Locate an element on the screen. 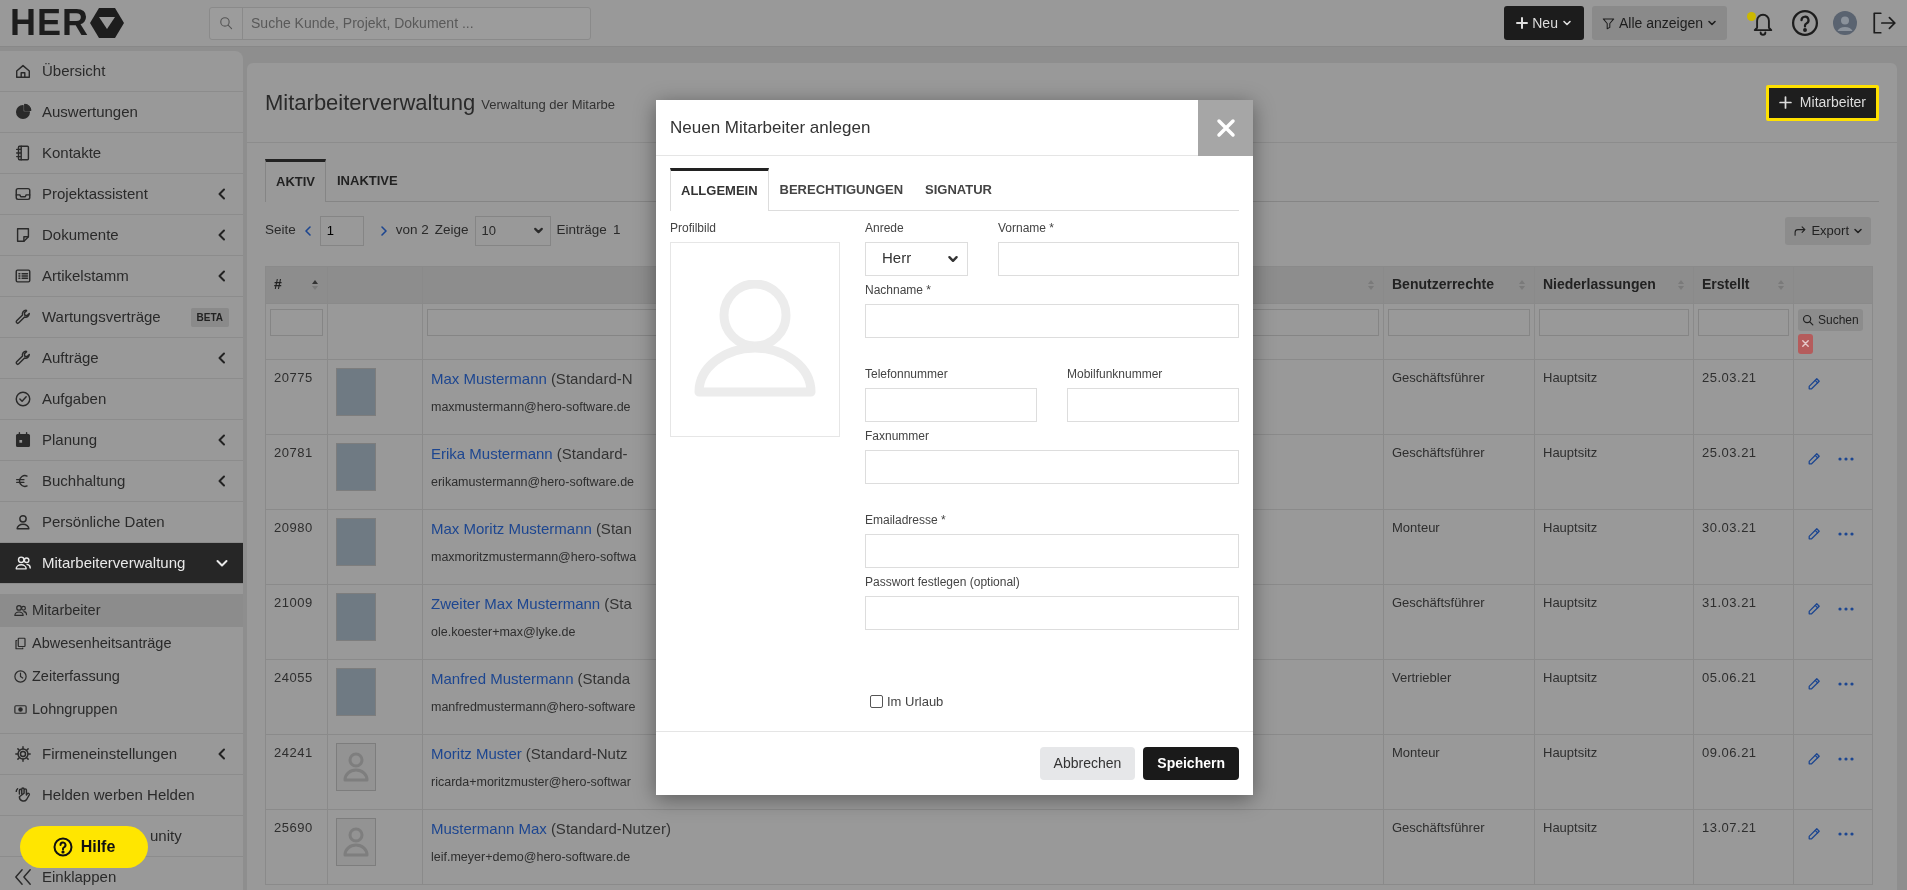  table-cell: 31.03.21 is located at coordinates (1743, 621).